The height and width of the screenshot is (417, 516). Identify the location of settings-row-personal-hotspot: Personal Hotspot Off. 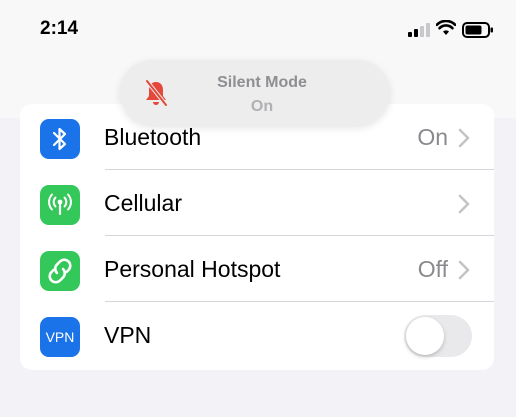
(257, 269).